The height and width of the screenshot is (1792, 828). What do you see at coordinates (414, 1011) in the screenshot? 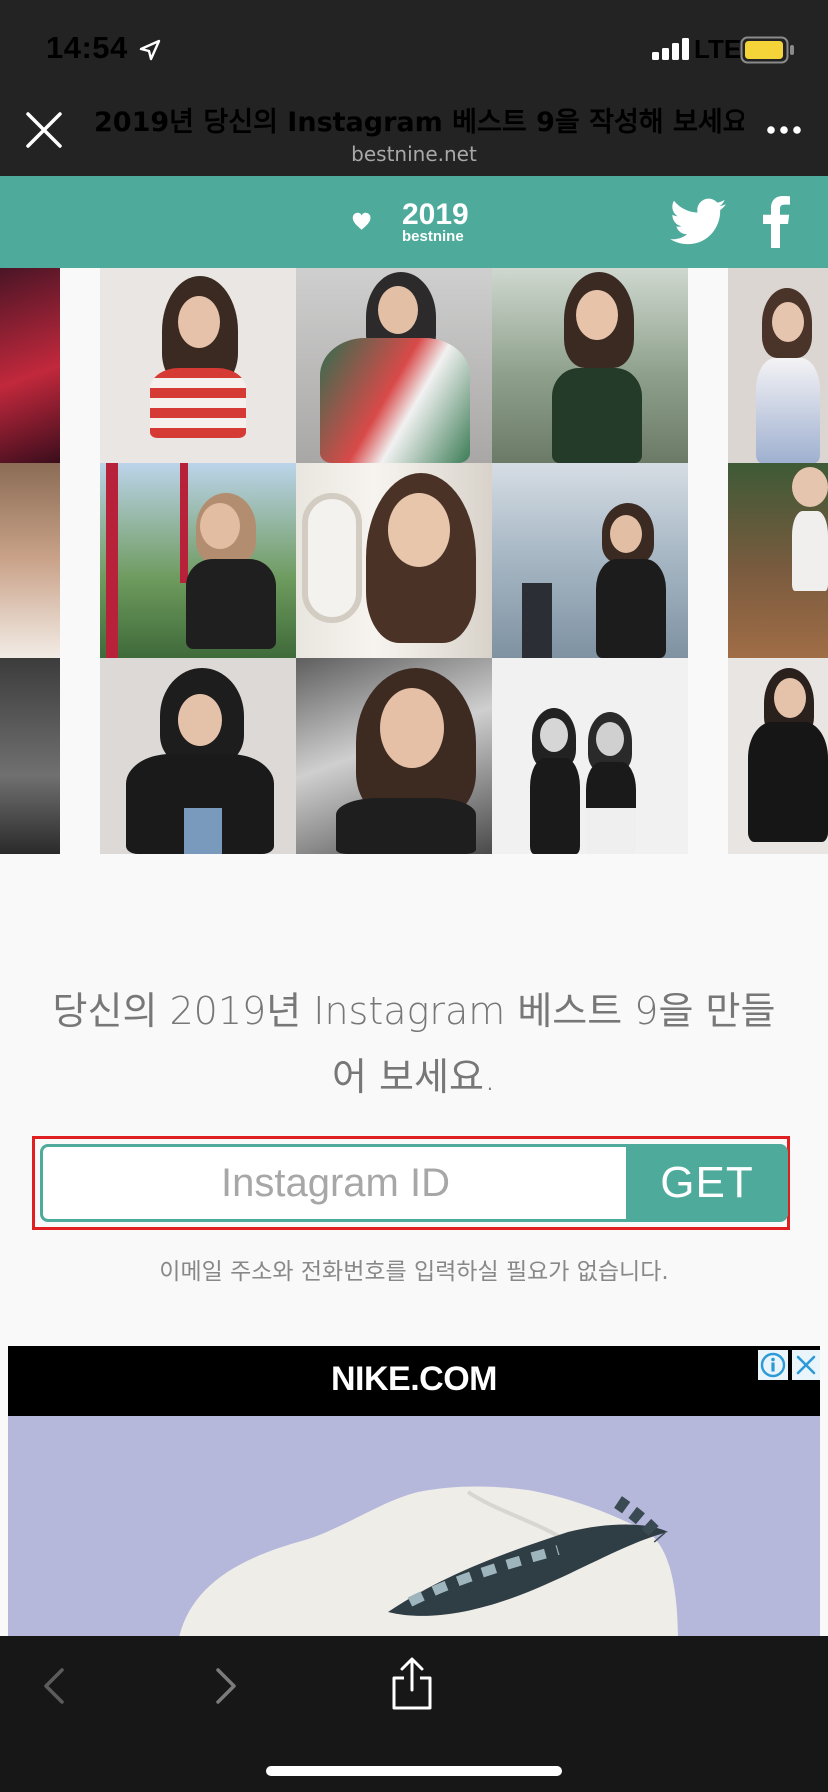
I see `prompt-line-1: 당신의 2019년 Instagram 베스트 9을 만들` at bounding box center [414, 1011].